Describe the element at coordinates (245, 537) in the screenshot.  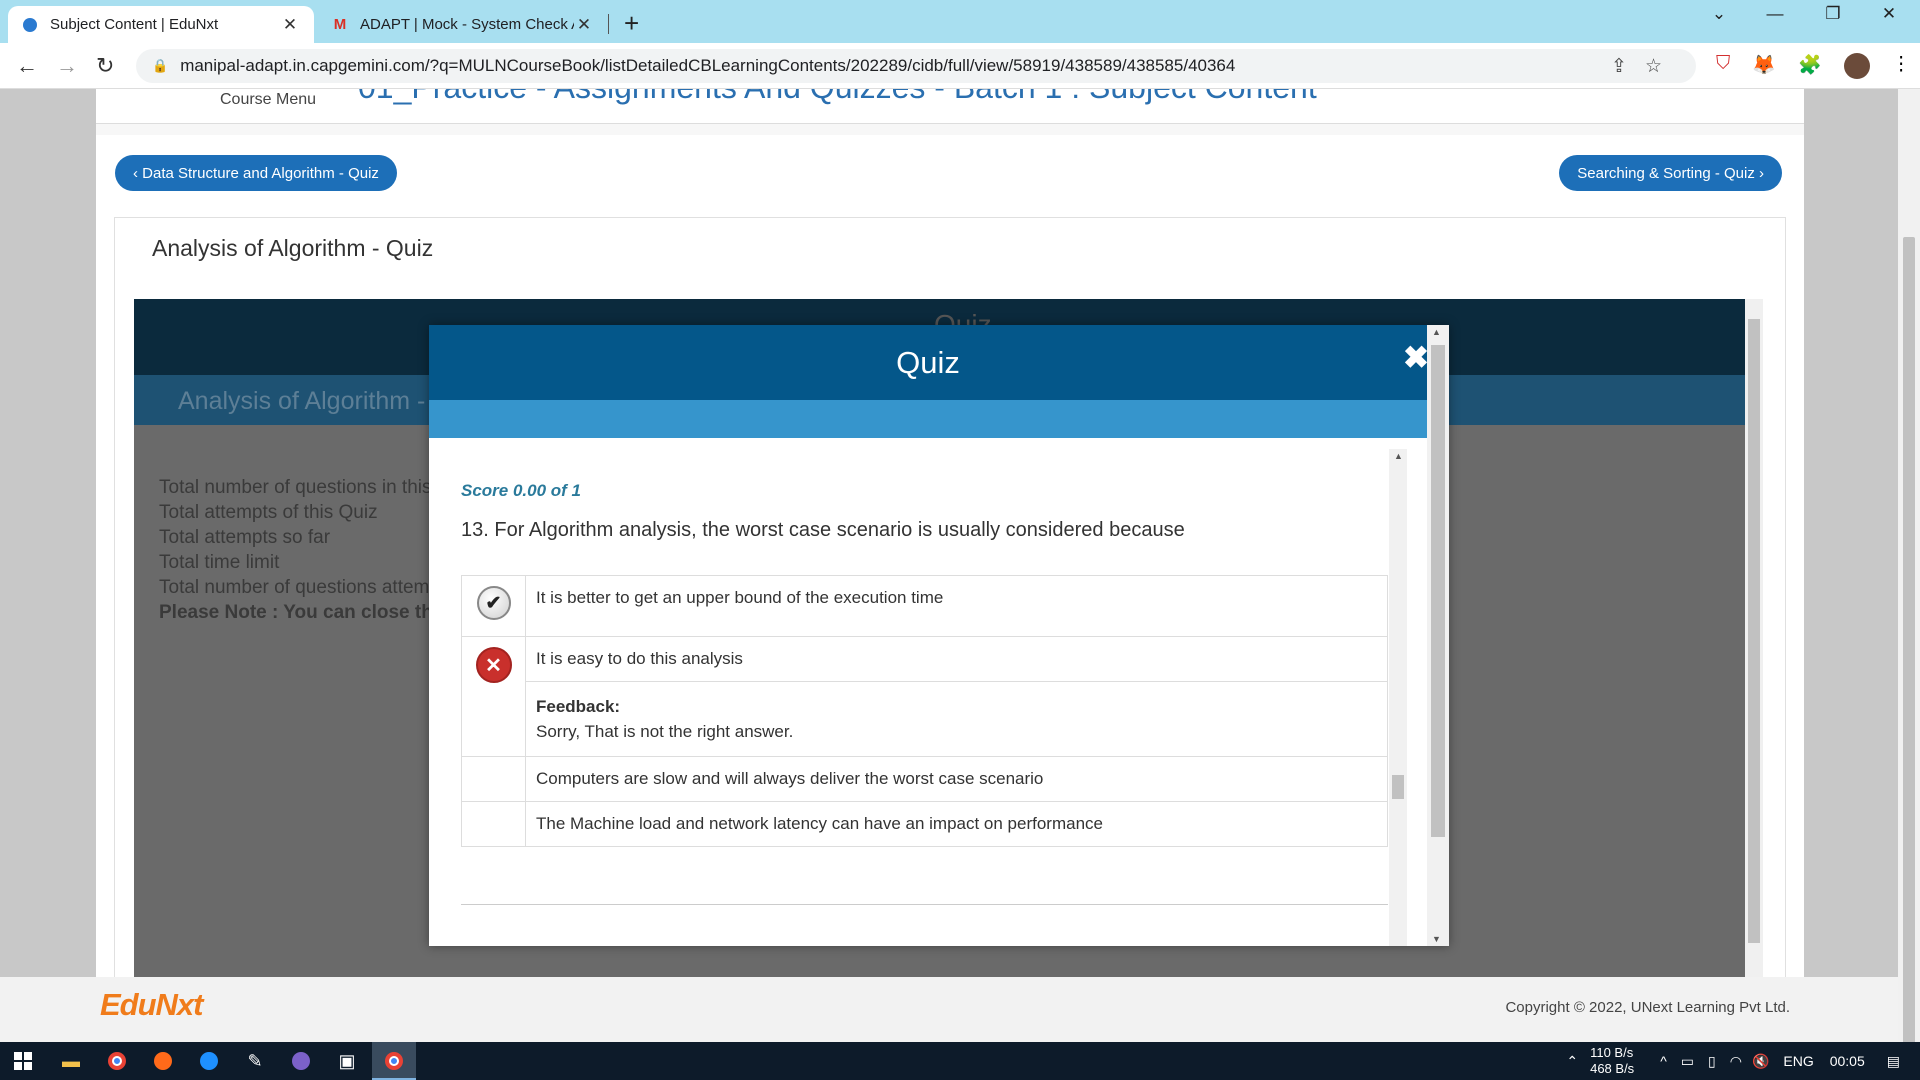
I see `info-line: Total attempts so far` at that location.